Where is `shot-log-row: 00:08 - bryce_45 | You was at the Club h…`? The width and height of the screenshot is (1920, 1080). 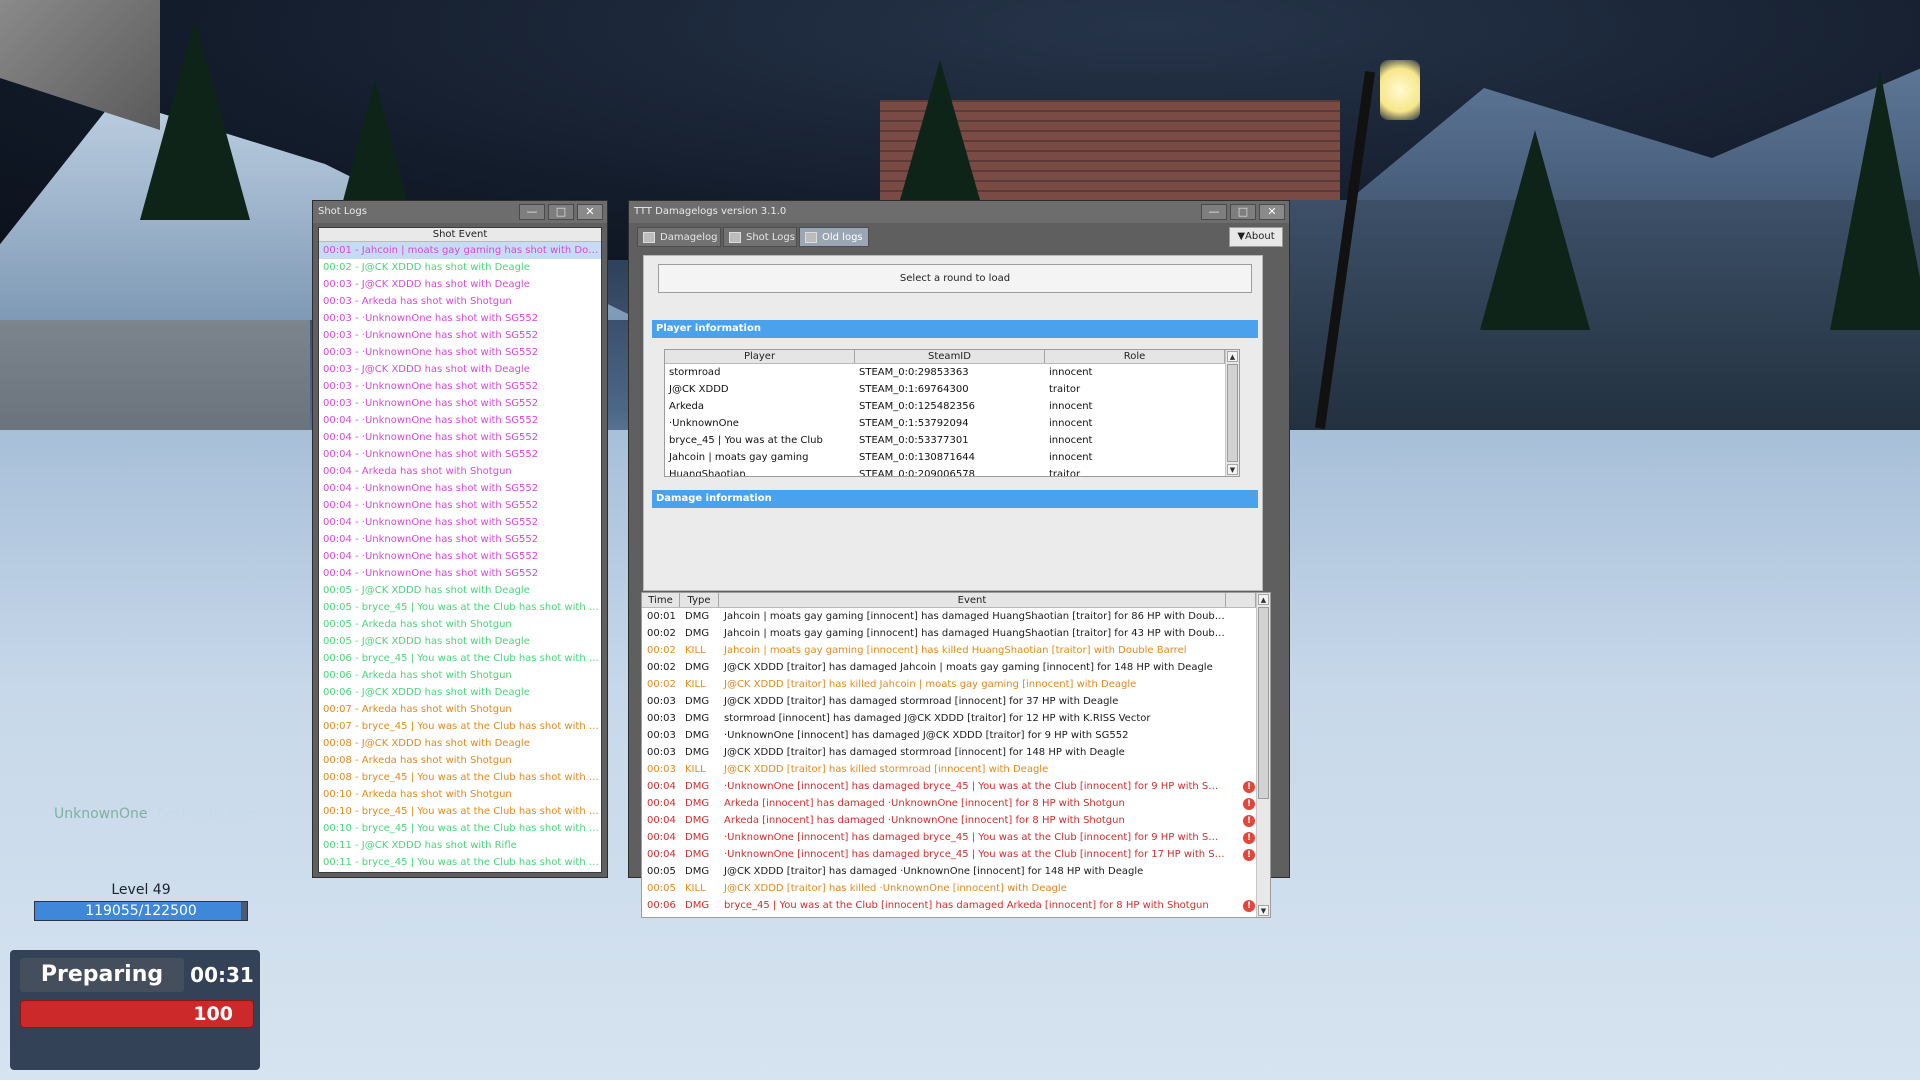 shot-log-row: 00:08 - bryce_45 | You was at the Club h… is located at coordinates (460, 777).